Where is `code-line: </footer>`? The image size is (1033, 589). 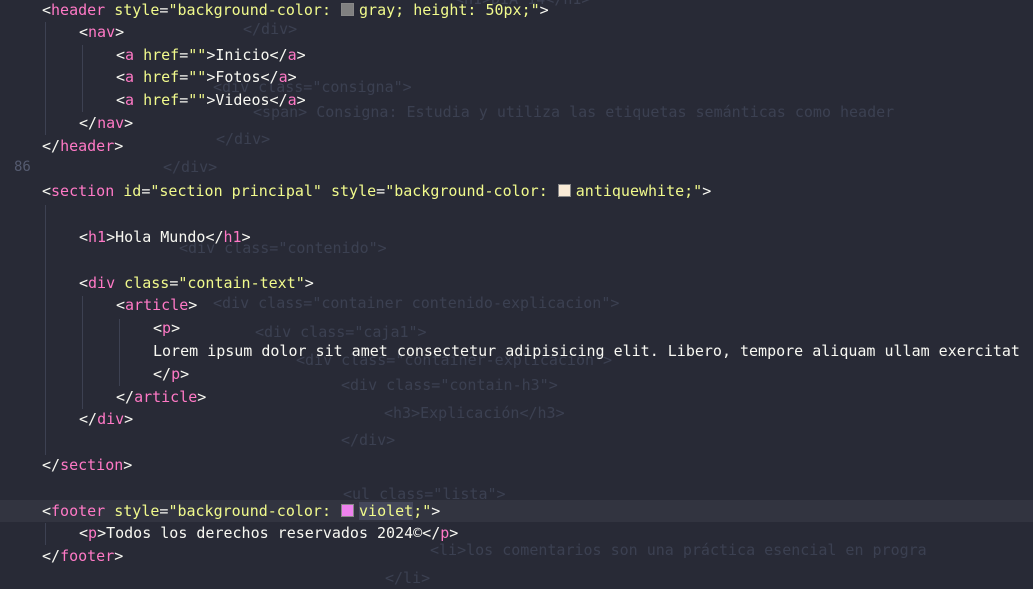
code-line: </footer> is located at coordinates (516, 556).